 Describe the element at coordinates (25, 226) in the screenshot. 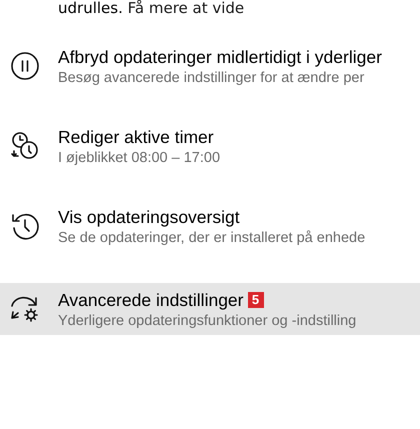

I see `history-icon` at that location.